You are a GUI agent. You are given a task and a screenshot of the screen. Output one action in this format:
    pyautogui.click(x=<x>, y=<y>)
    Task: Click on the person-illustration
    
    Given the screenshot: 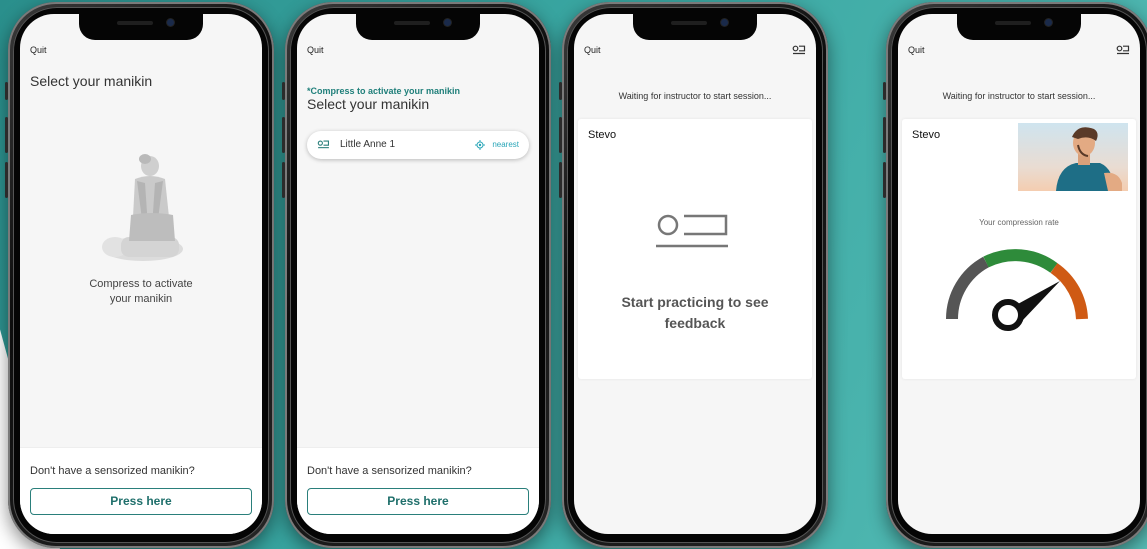 What is the action you would take?
    pyautogui.click(x=1073, y=157)
    